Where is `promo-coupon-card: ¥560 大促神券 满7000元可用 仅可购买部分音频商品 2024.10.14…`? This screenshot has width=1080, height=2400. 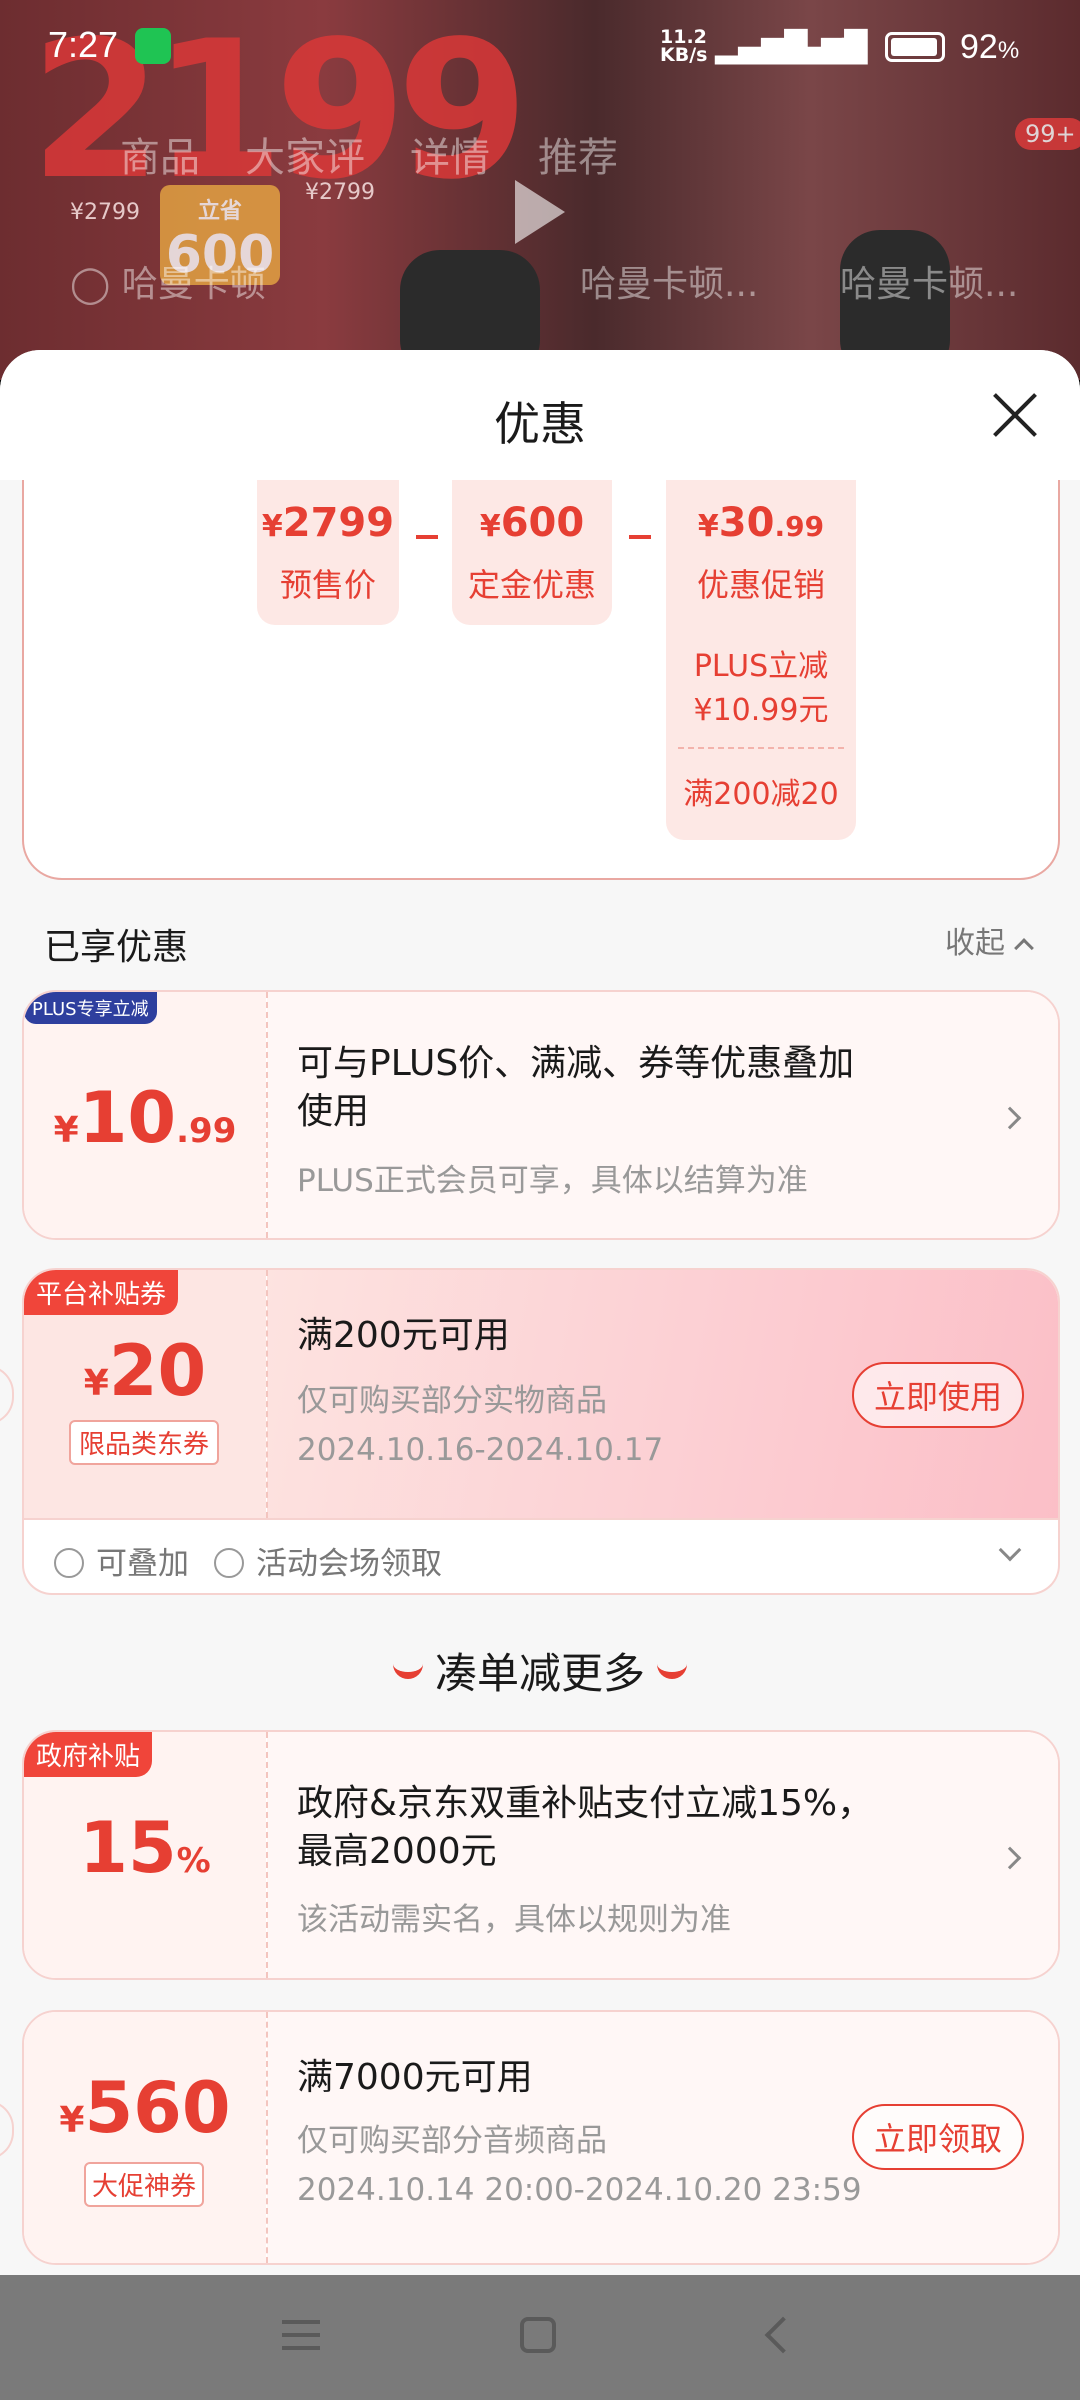
promo-coupon-card: ¥560 大促神券 满7000元可用 仅可购买部分音频商品 2024.10.14… is located at coordinates (541, 2137).